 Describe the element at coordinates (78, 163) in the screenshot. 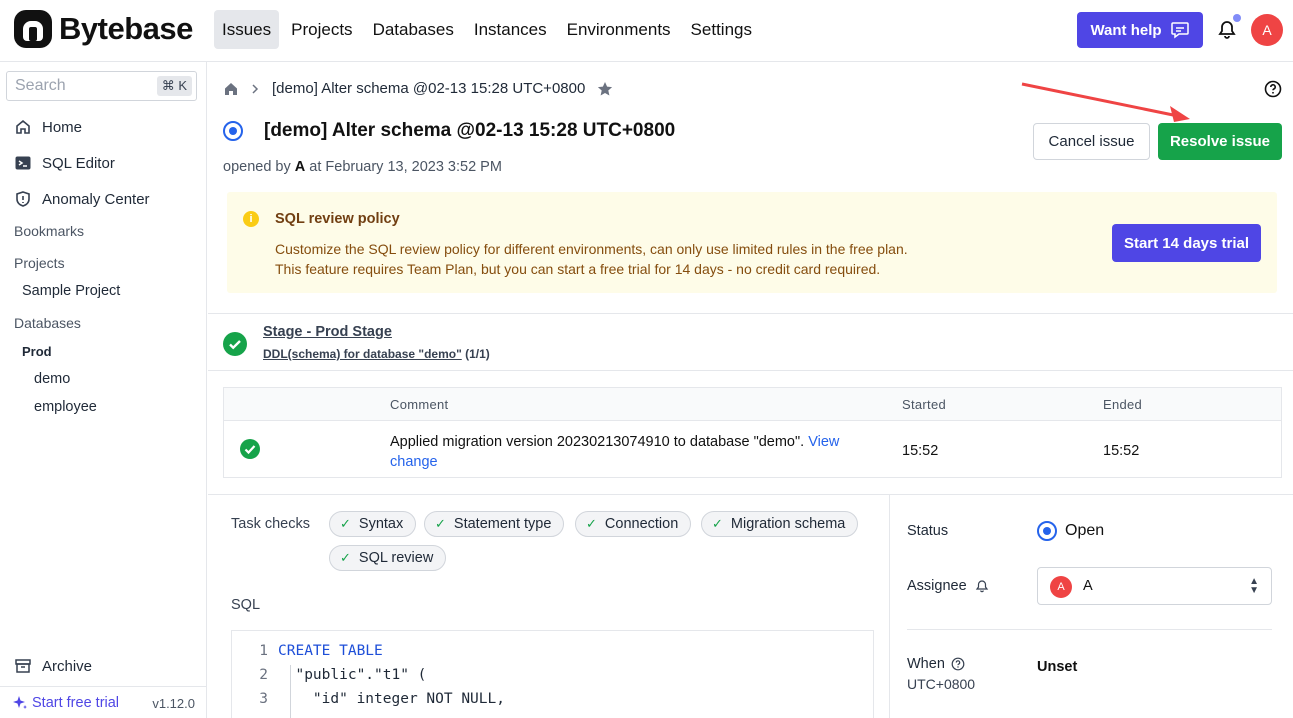

I see `sidebar-item-label: SQL Editor` at that location.